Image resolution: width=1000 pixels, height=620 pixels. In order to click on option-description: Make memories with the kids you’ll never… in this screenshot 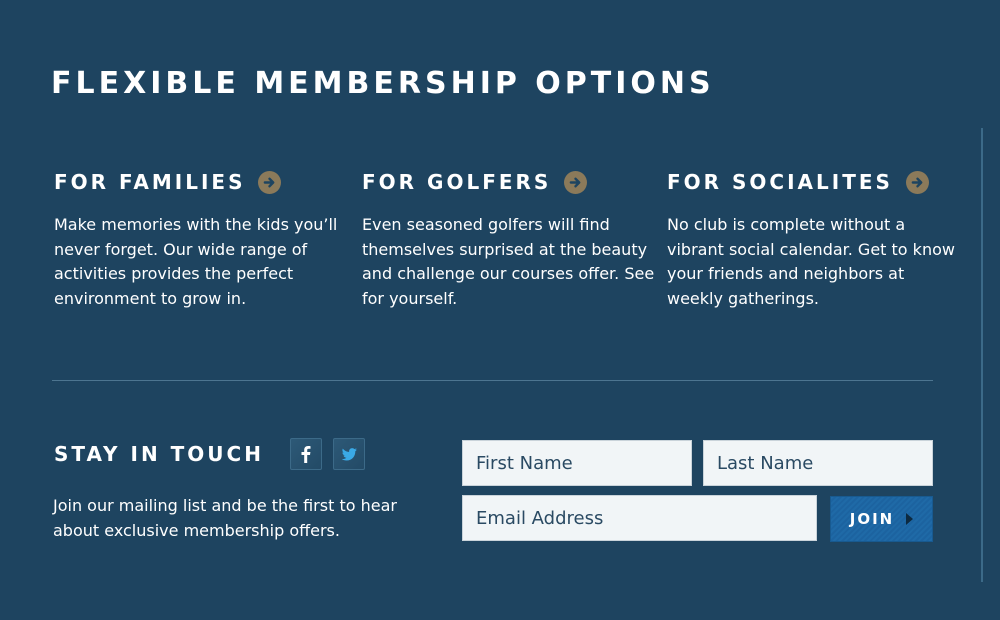, I will do `click(196, 261)`.